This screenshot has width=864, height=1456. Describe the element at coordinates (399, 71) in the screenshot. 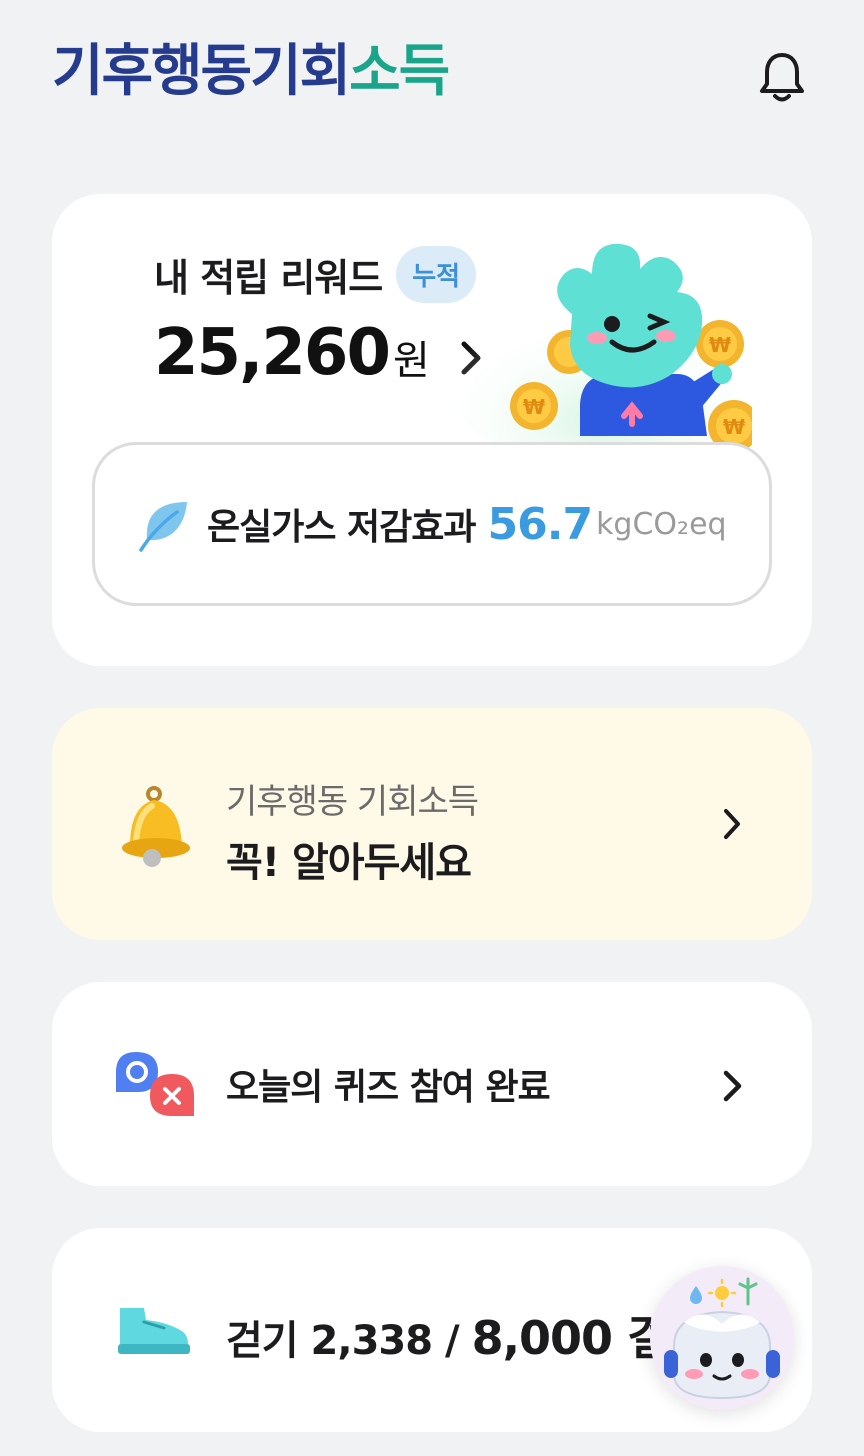

I see `logo-text-3: 소득` at that location.